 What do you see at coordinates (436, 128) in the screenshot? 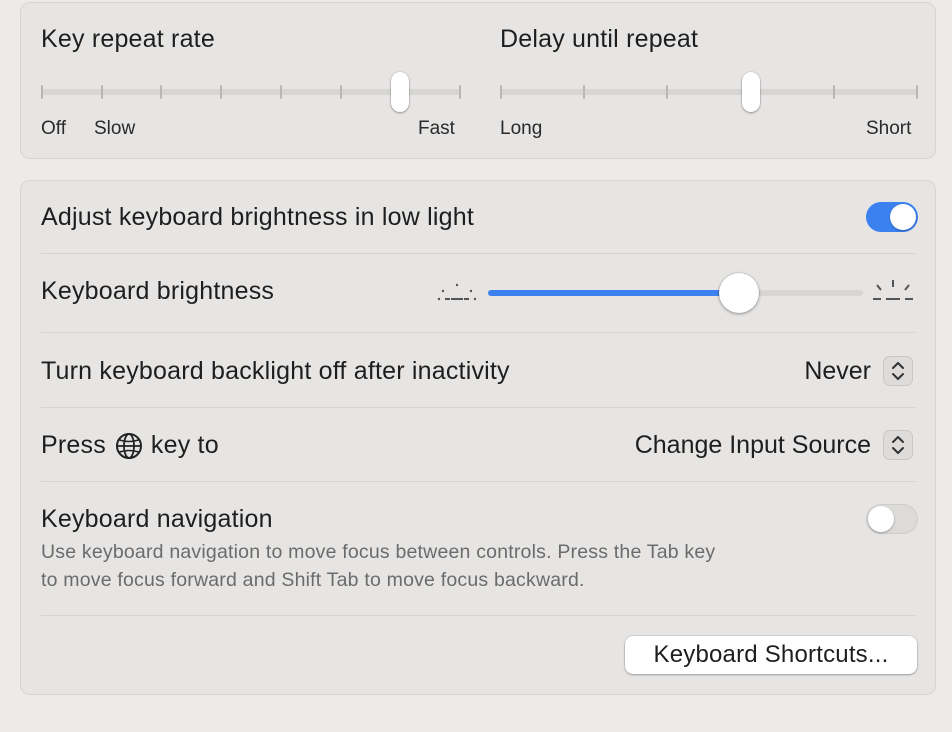
I see `key-repeat-fast-label: Fast` at bounding box center [436, 128].